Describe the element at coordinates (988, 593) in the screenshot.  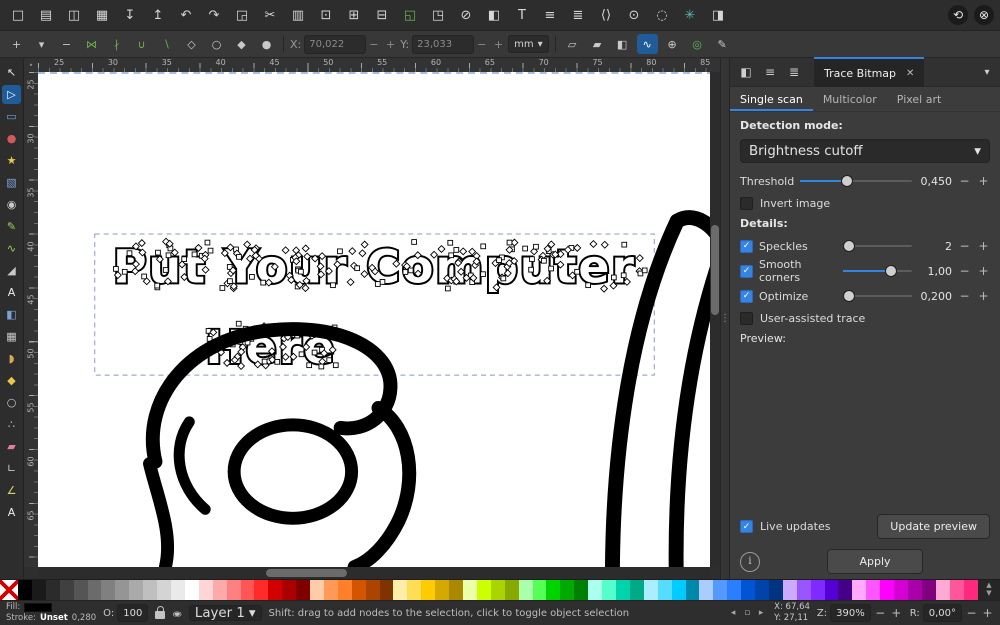
I see `palette-scroll-down-icon: ▼` at that location.